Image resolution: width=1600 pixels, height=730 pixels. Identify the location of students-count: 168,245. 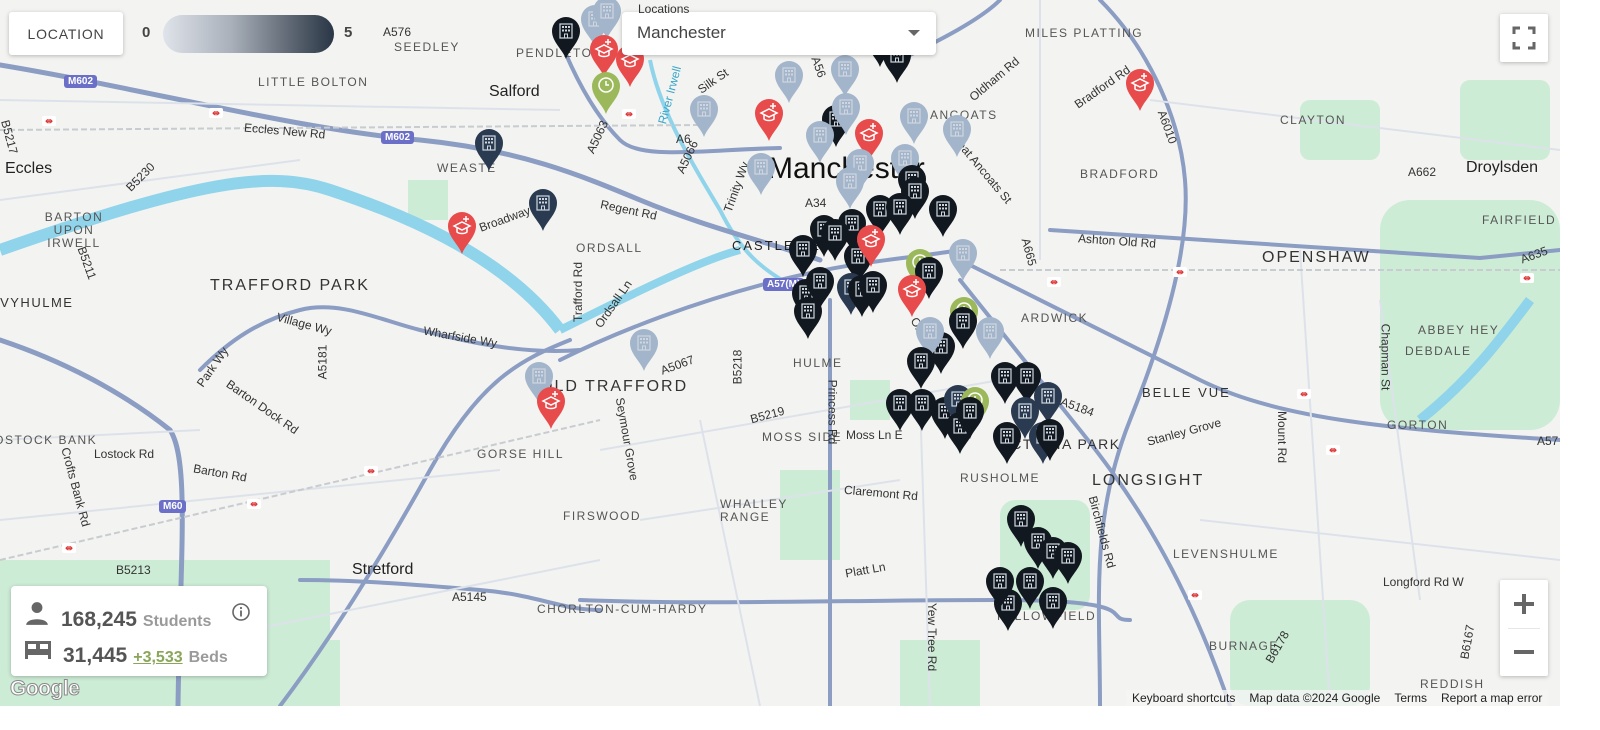
(99, 619).